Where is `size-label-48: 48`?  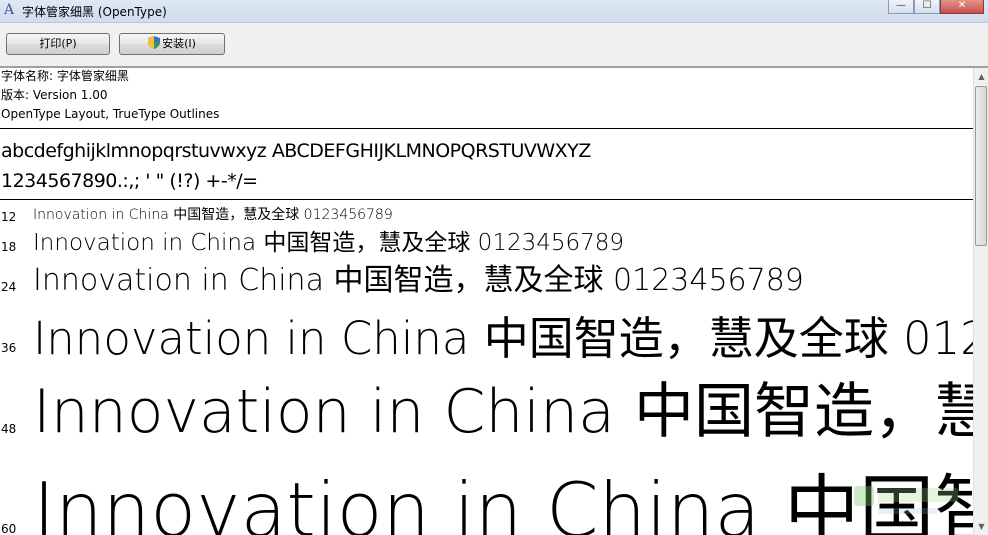
size-label-48: 48 is located at coordinates (9, 429).